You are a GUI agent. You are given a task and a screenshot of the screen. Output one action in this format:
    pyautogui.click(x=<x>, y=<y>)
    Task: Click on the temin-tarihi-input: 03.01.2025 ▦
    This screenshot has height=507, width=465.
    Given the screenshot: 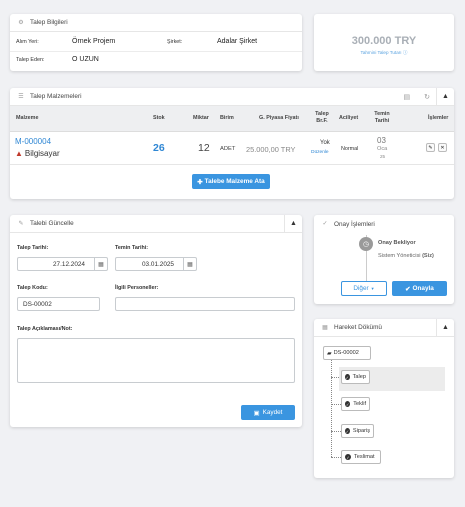 What is the action you would take?
    pyautogui.click(x=156, y=264)
    